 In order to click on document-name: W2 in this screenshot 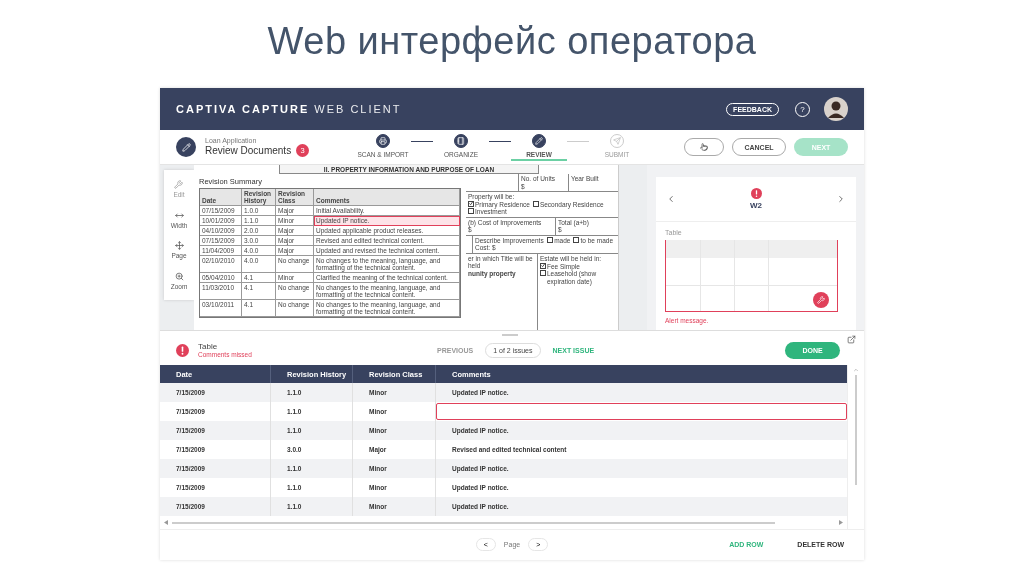, I will do `click(756, 205)`.